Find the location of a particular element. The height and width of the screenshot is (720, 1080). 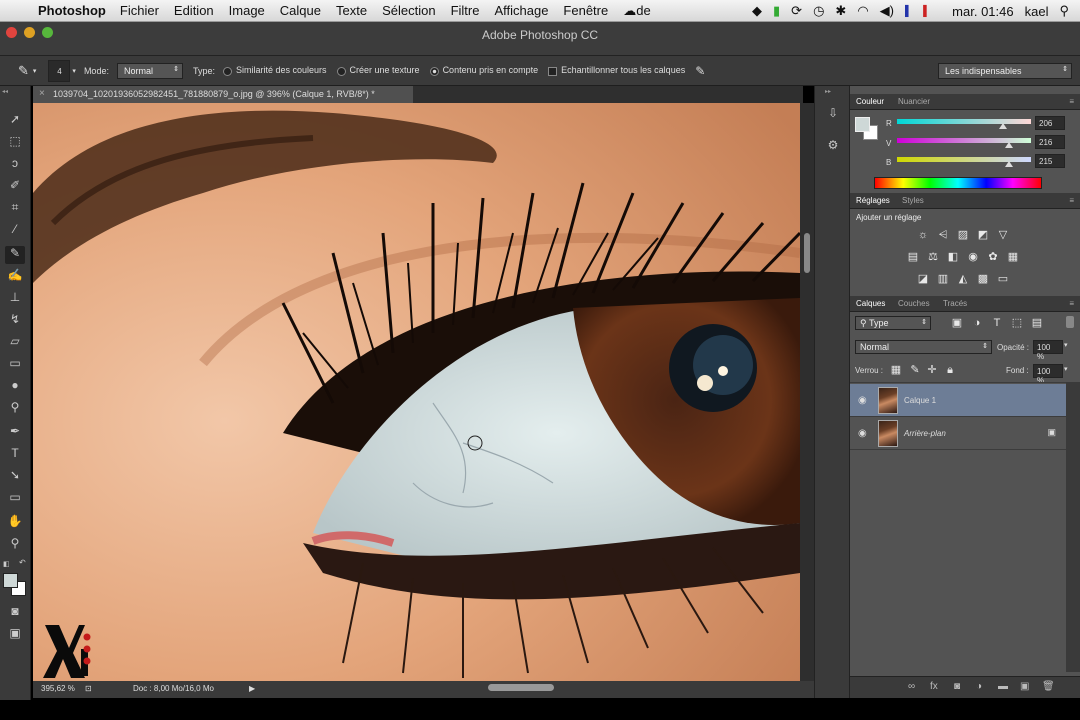

eyedropper-tool-icon: ⁄ is located at coordinates (15, 231).